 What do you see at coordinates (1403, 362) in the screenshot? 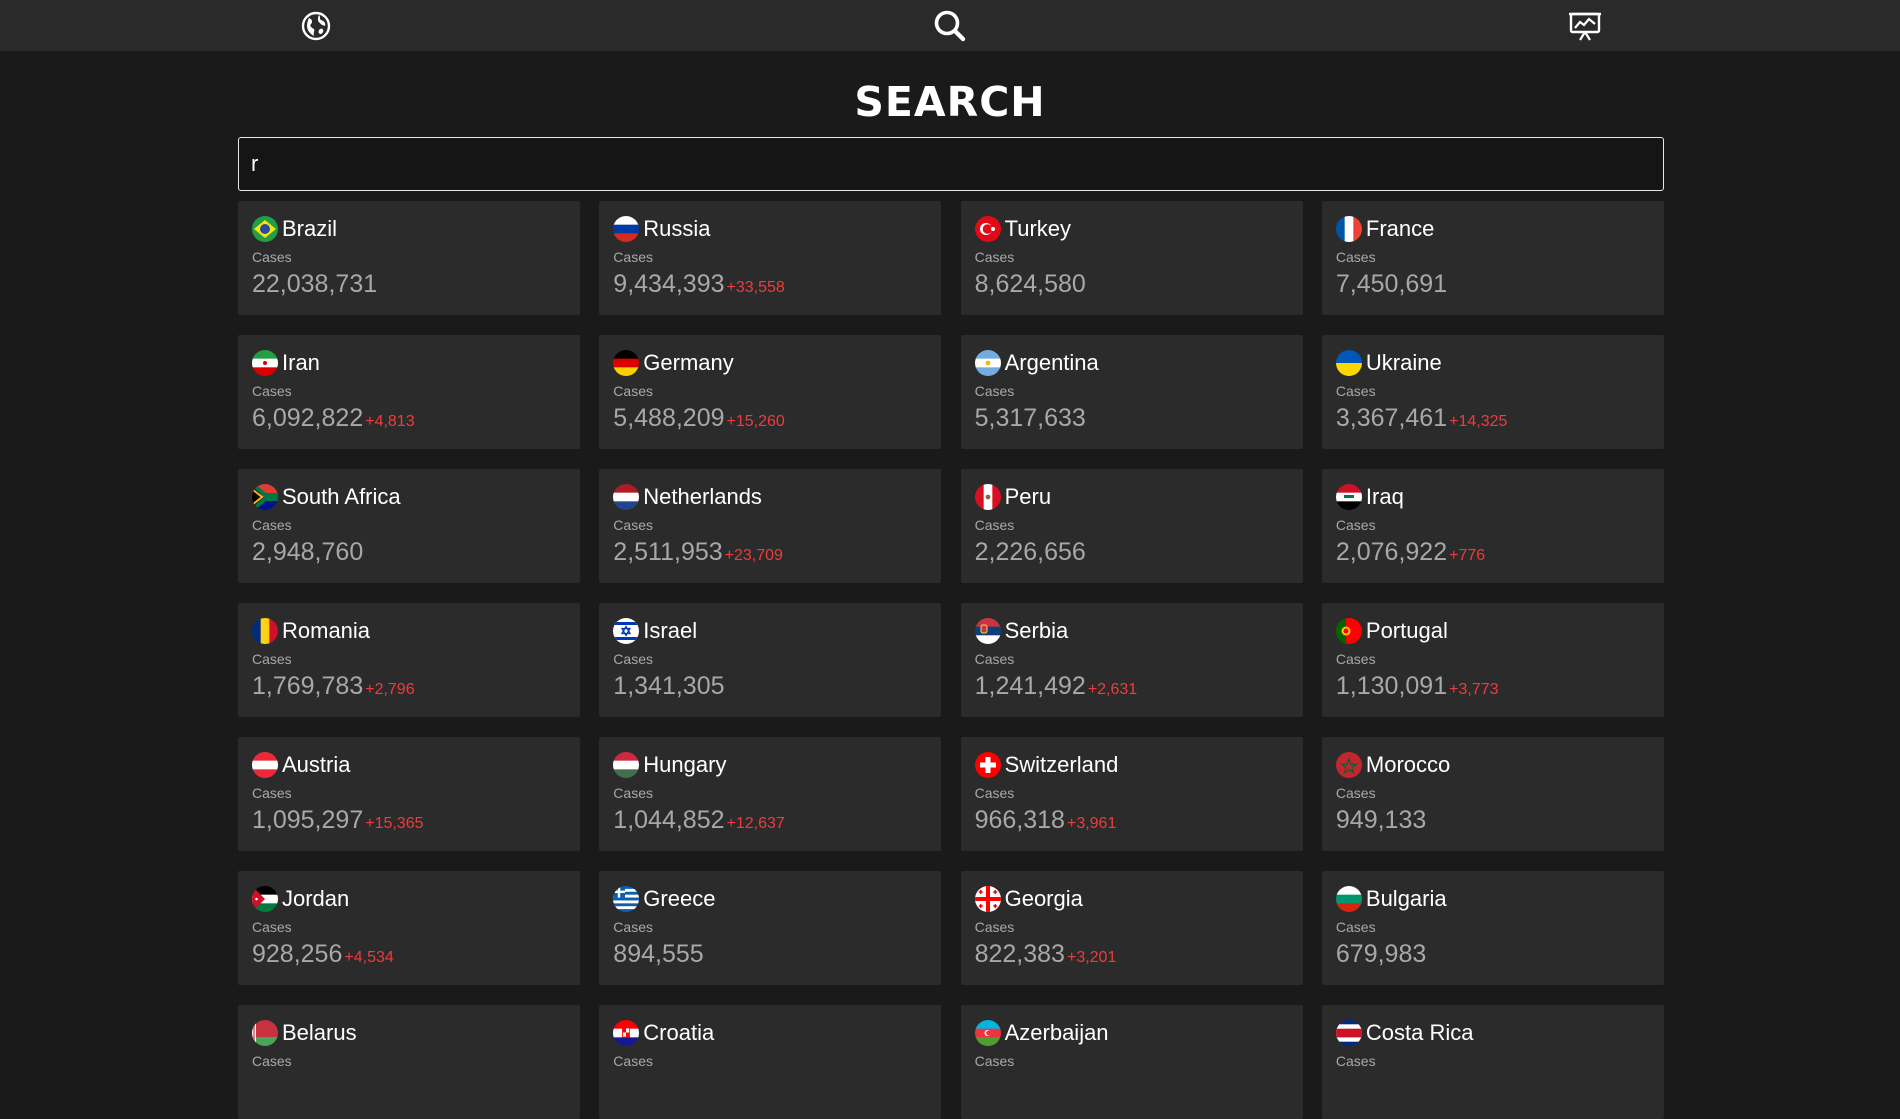
I see `country-name: Ukraine` at bounding box center [1403, 362].